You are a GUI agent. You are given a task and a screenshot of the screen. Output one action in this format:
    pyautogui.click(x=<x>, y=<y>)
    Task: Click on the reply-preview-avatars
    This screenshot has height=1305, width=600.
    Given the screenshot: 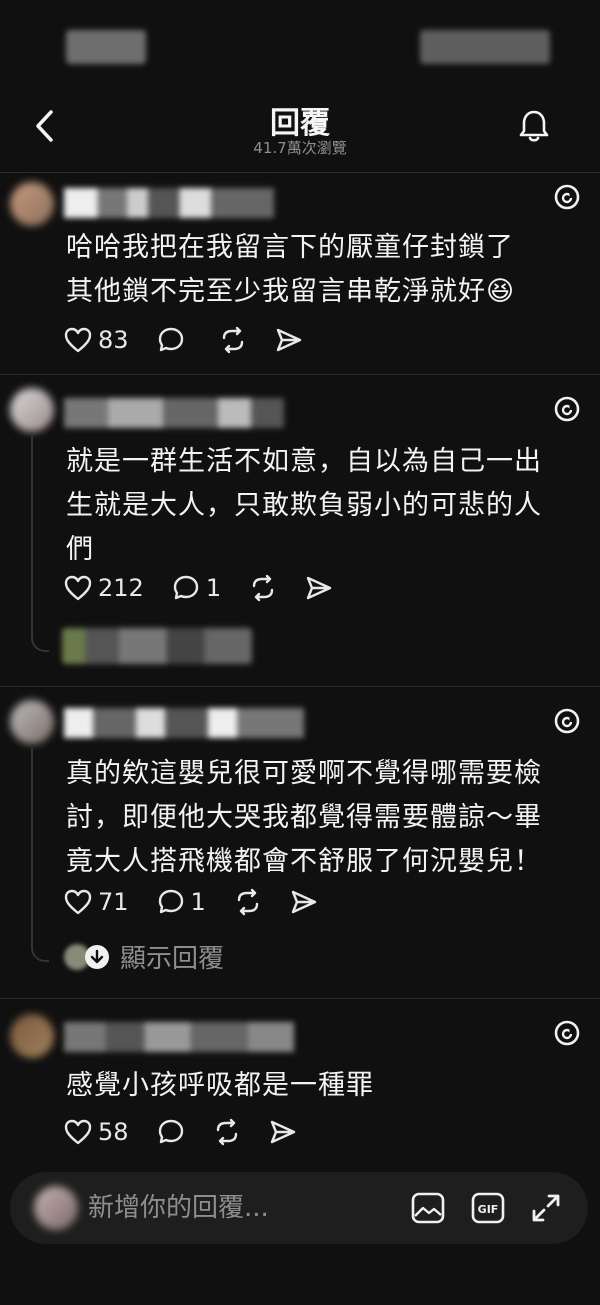 What is the action you would take?
    pyautogui.click(x=157, y=646)
    